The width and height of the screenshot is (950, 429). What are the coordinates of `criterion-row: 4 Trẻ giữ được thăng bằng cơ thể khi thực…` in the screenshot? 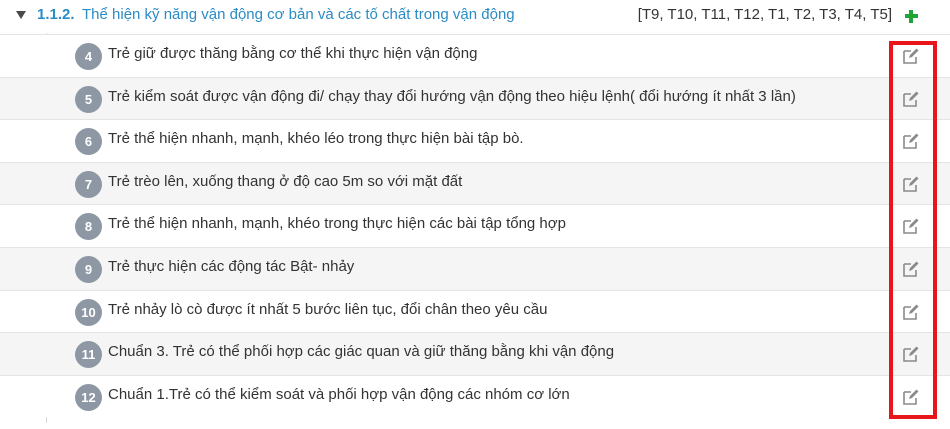 It's located at (475, 55).